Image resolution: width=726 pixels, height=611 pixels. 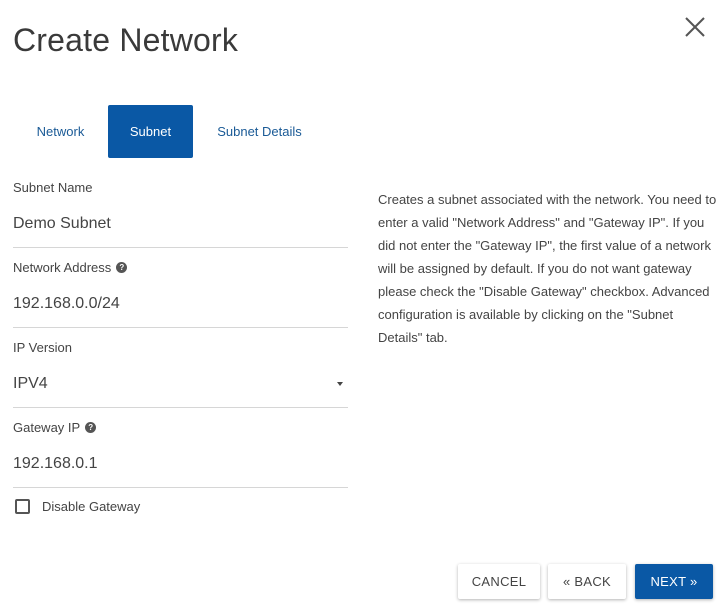 What do you see at coordinates (180, 407) in the screenshot?
I see `ip-version-underline` at bounding box center [180, 407].